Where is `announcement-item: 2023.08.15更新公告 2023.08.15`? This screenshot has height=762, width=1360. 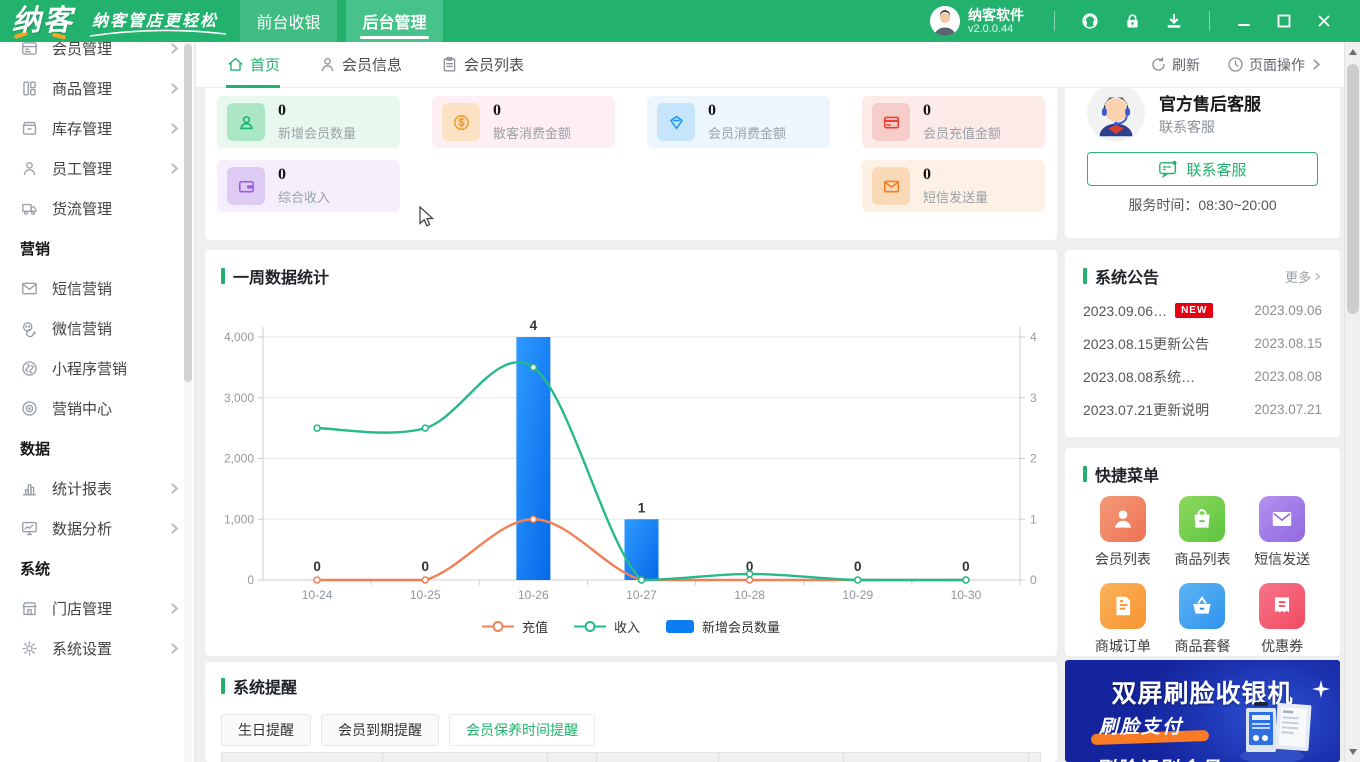
announcement-item: 2023.08.15更新公告 2023.08.15 is located at coordinates (1202, 343).